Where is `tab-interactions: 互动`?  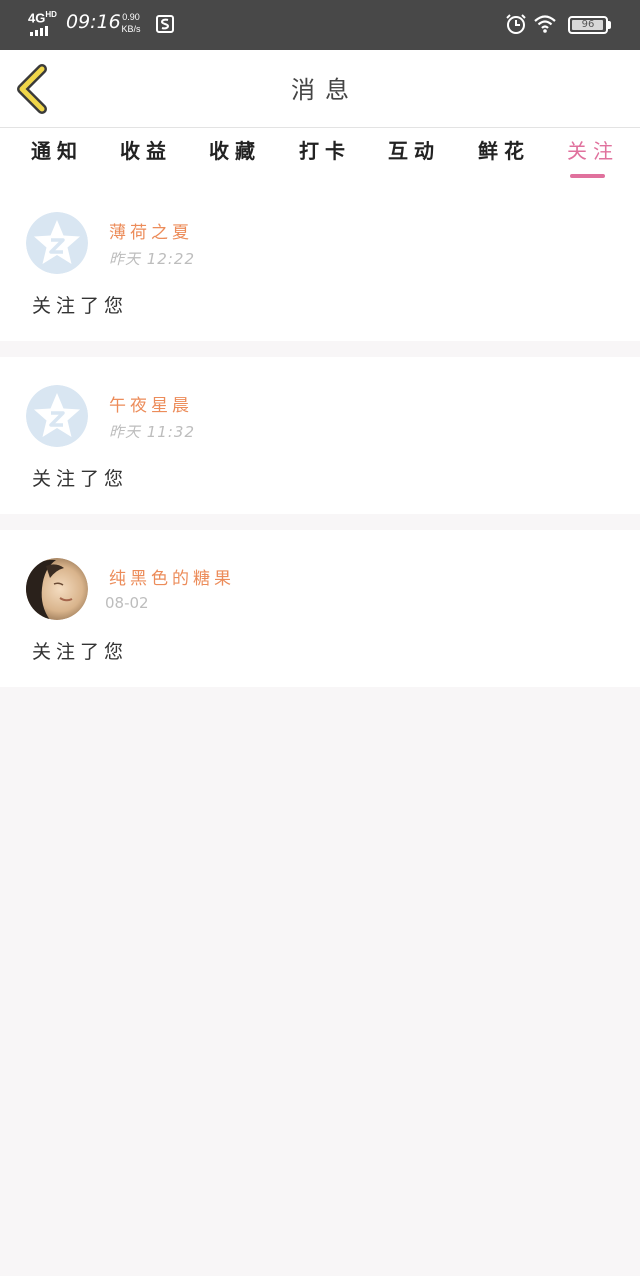 tab-interactions: 互动 is located at coordinates (411, 158).